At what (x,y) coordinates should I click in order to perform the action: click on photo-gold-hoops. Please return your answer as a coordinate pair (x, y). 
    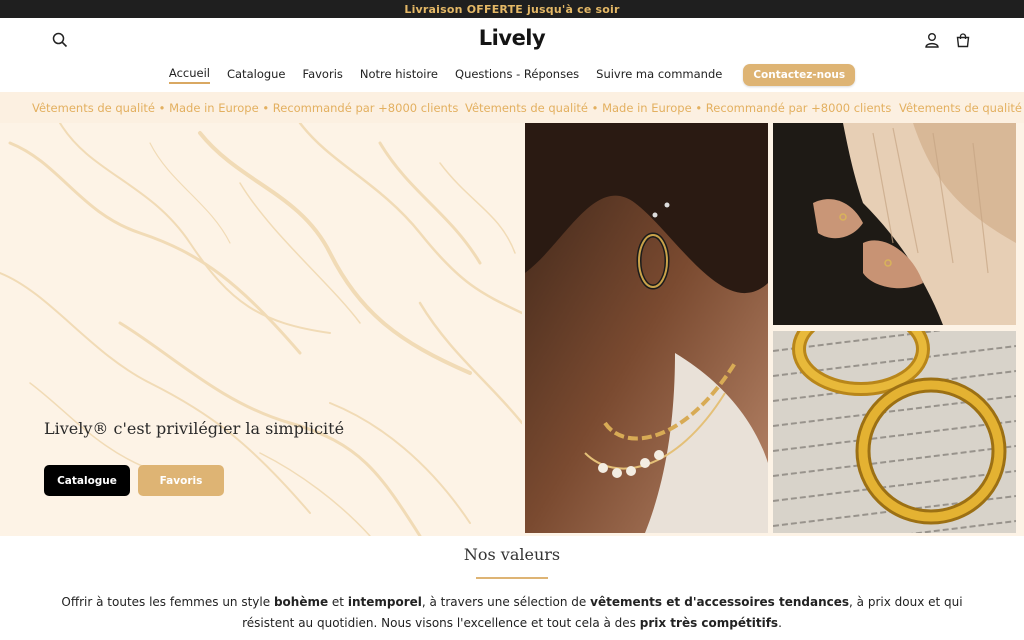
    Looking at the image, I should click on (894, 432).